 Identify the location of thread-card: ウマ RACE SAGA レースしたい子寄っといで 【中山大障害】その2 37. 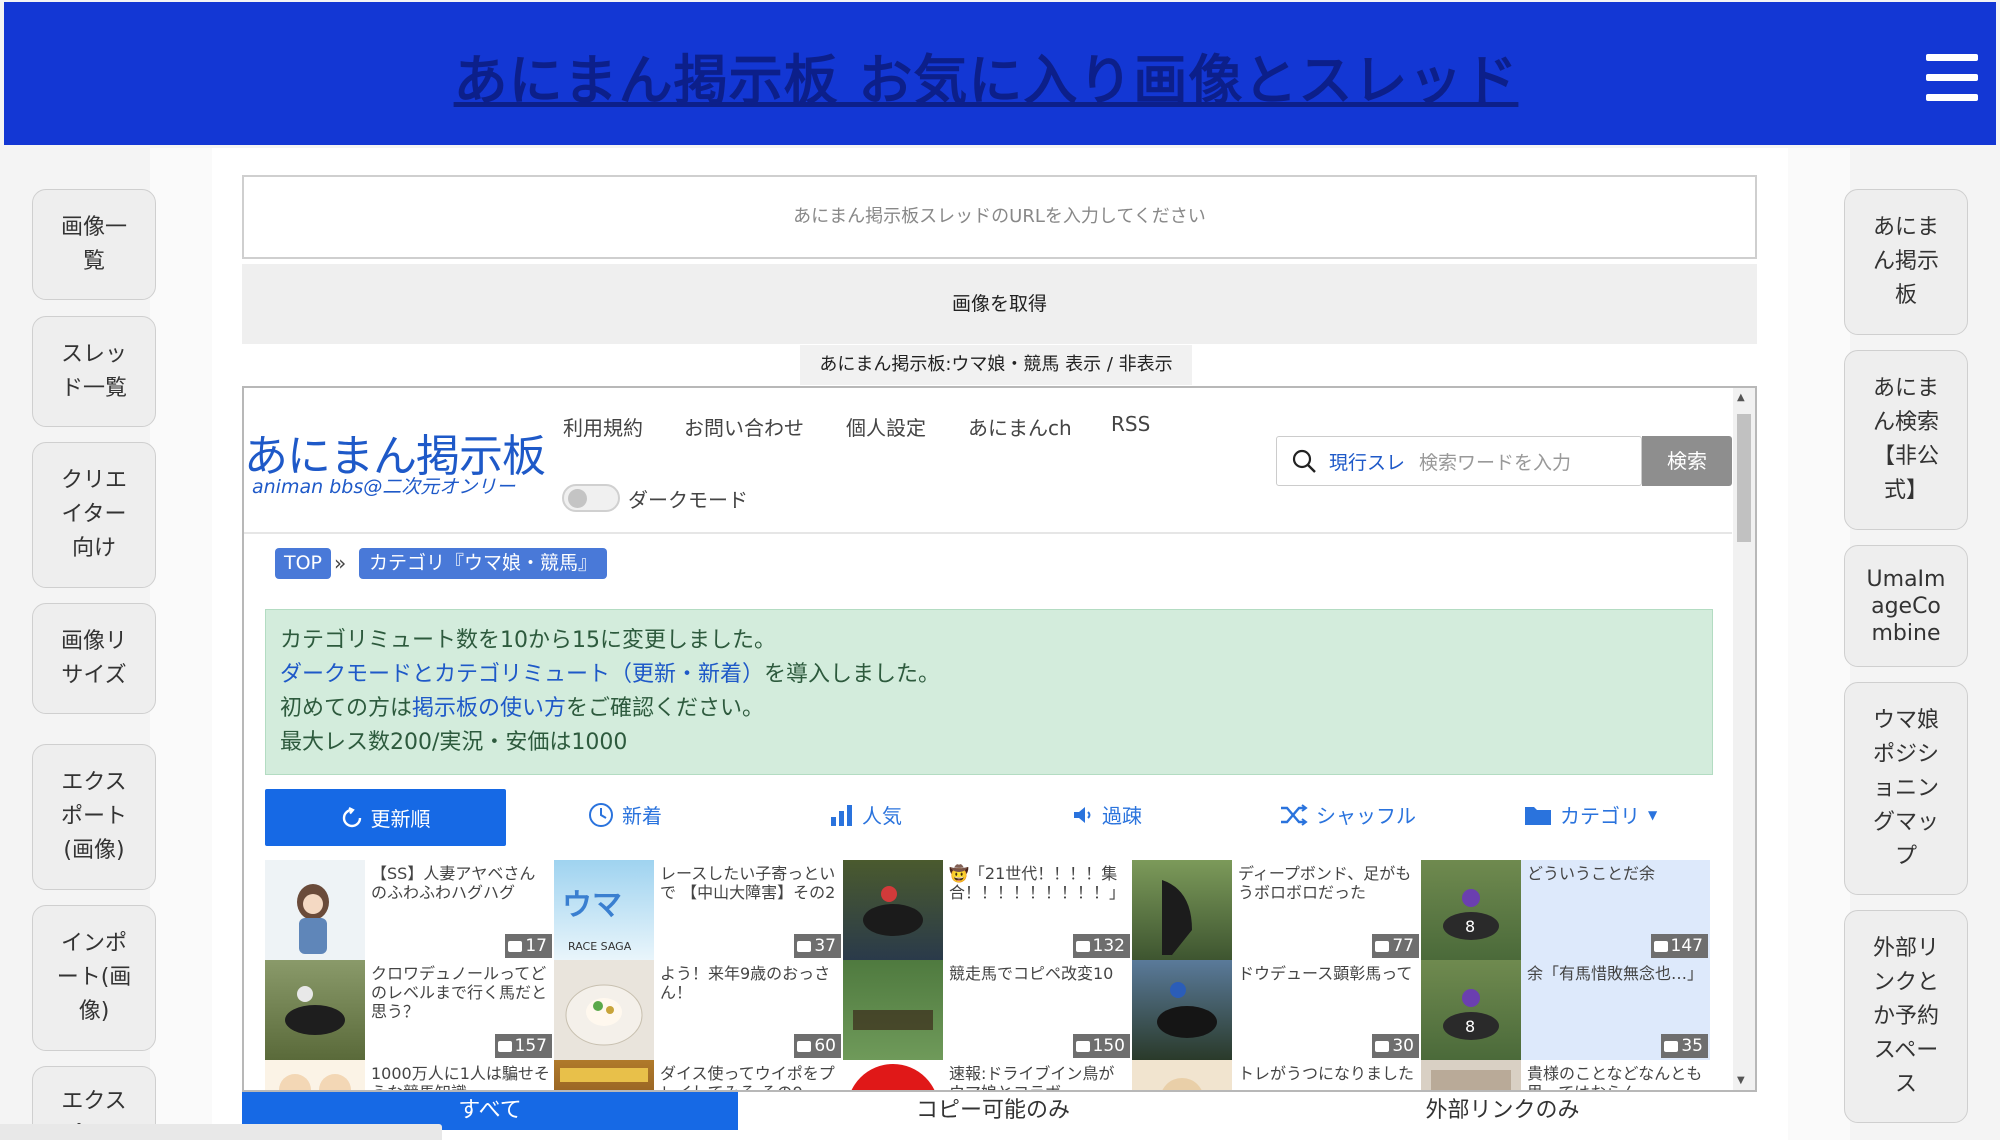
(698, 910).